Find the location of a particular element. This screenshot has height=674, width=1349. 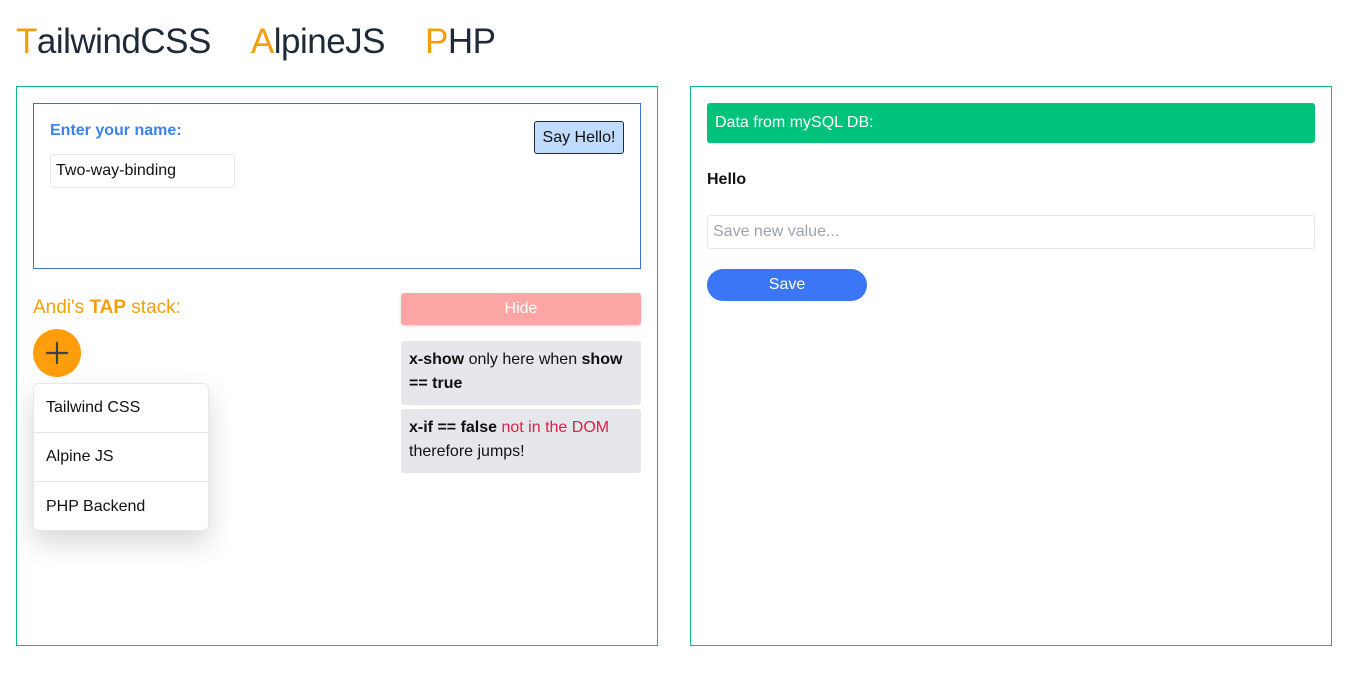

db-header: Data from mySQL DB: is located at coordinates (1011, 123).